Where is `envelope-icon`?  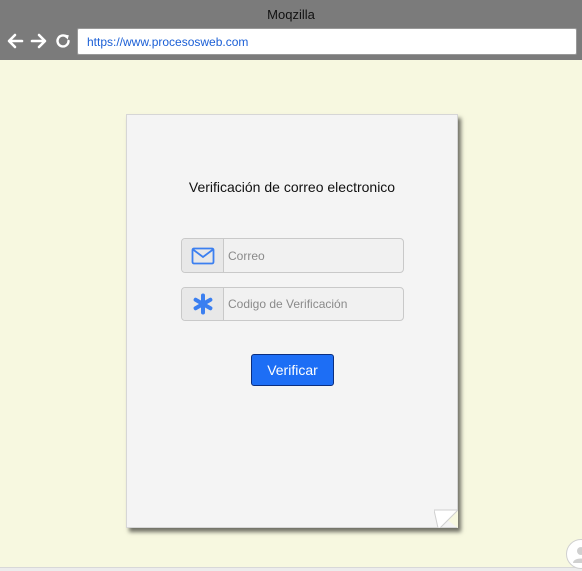 envelope-icon is located at coordinates (202, 255).